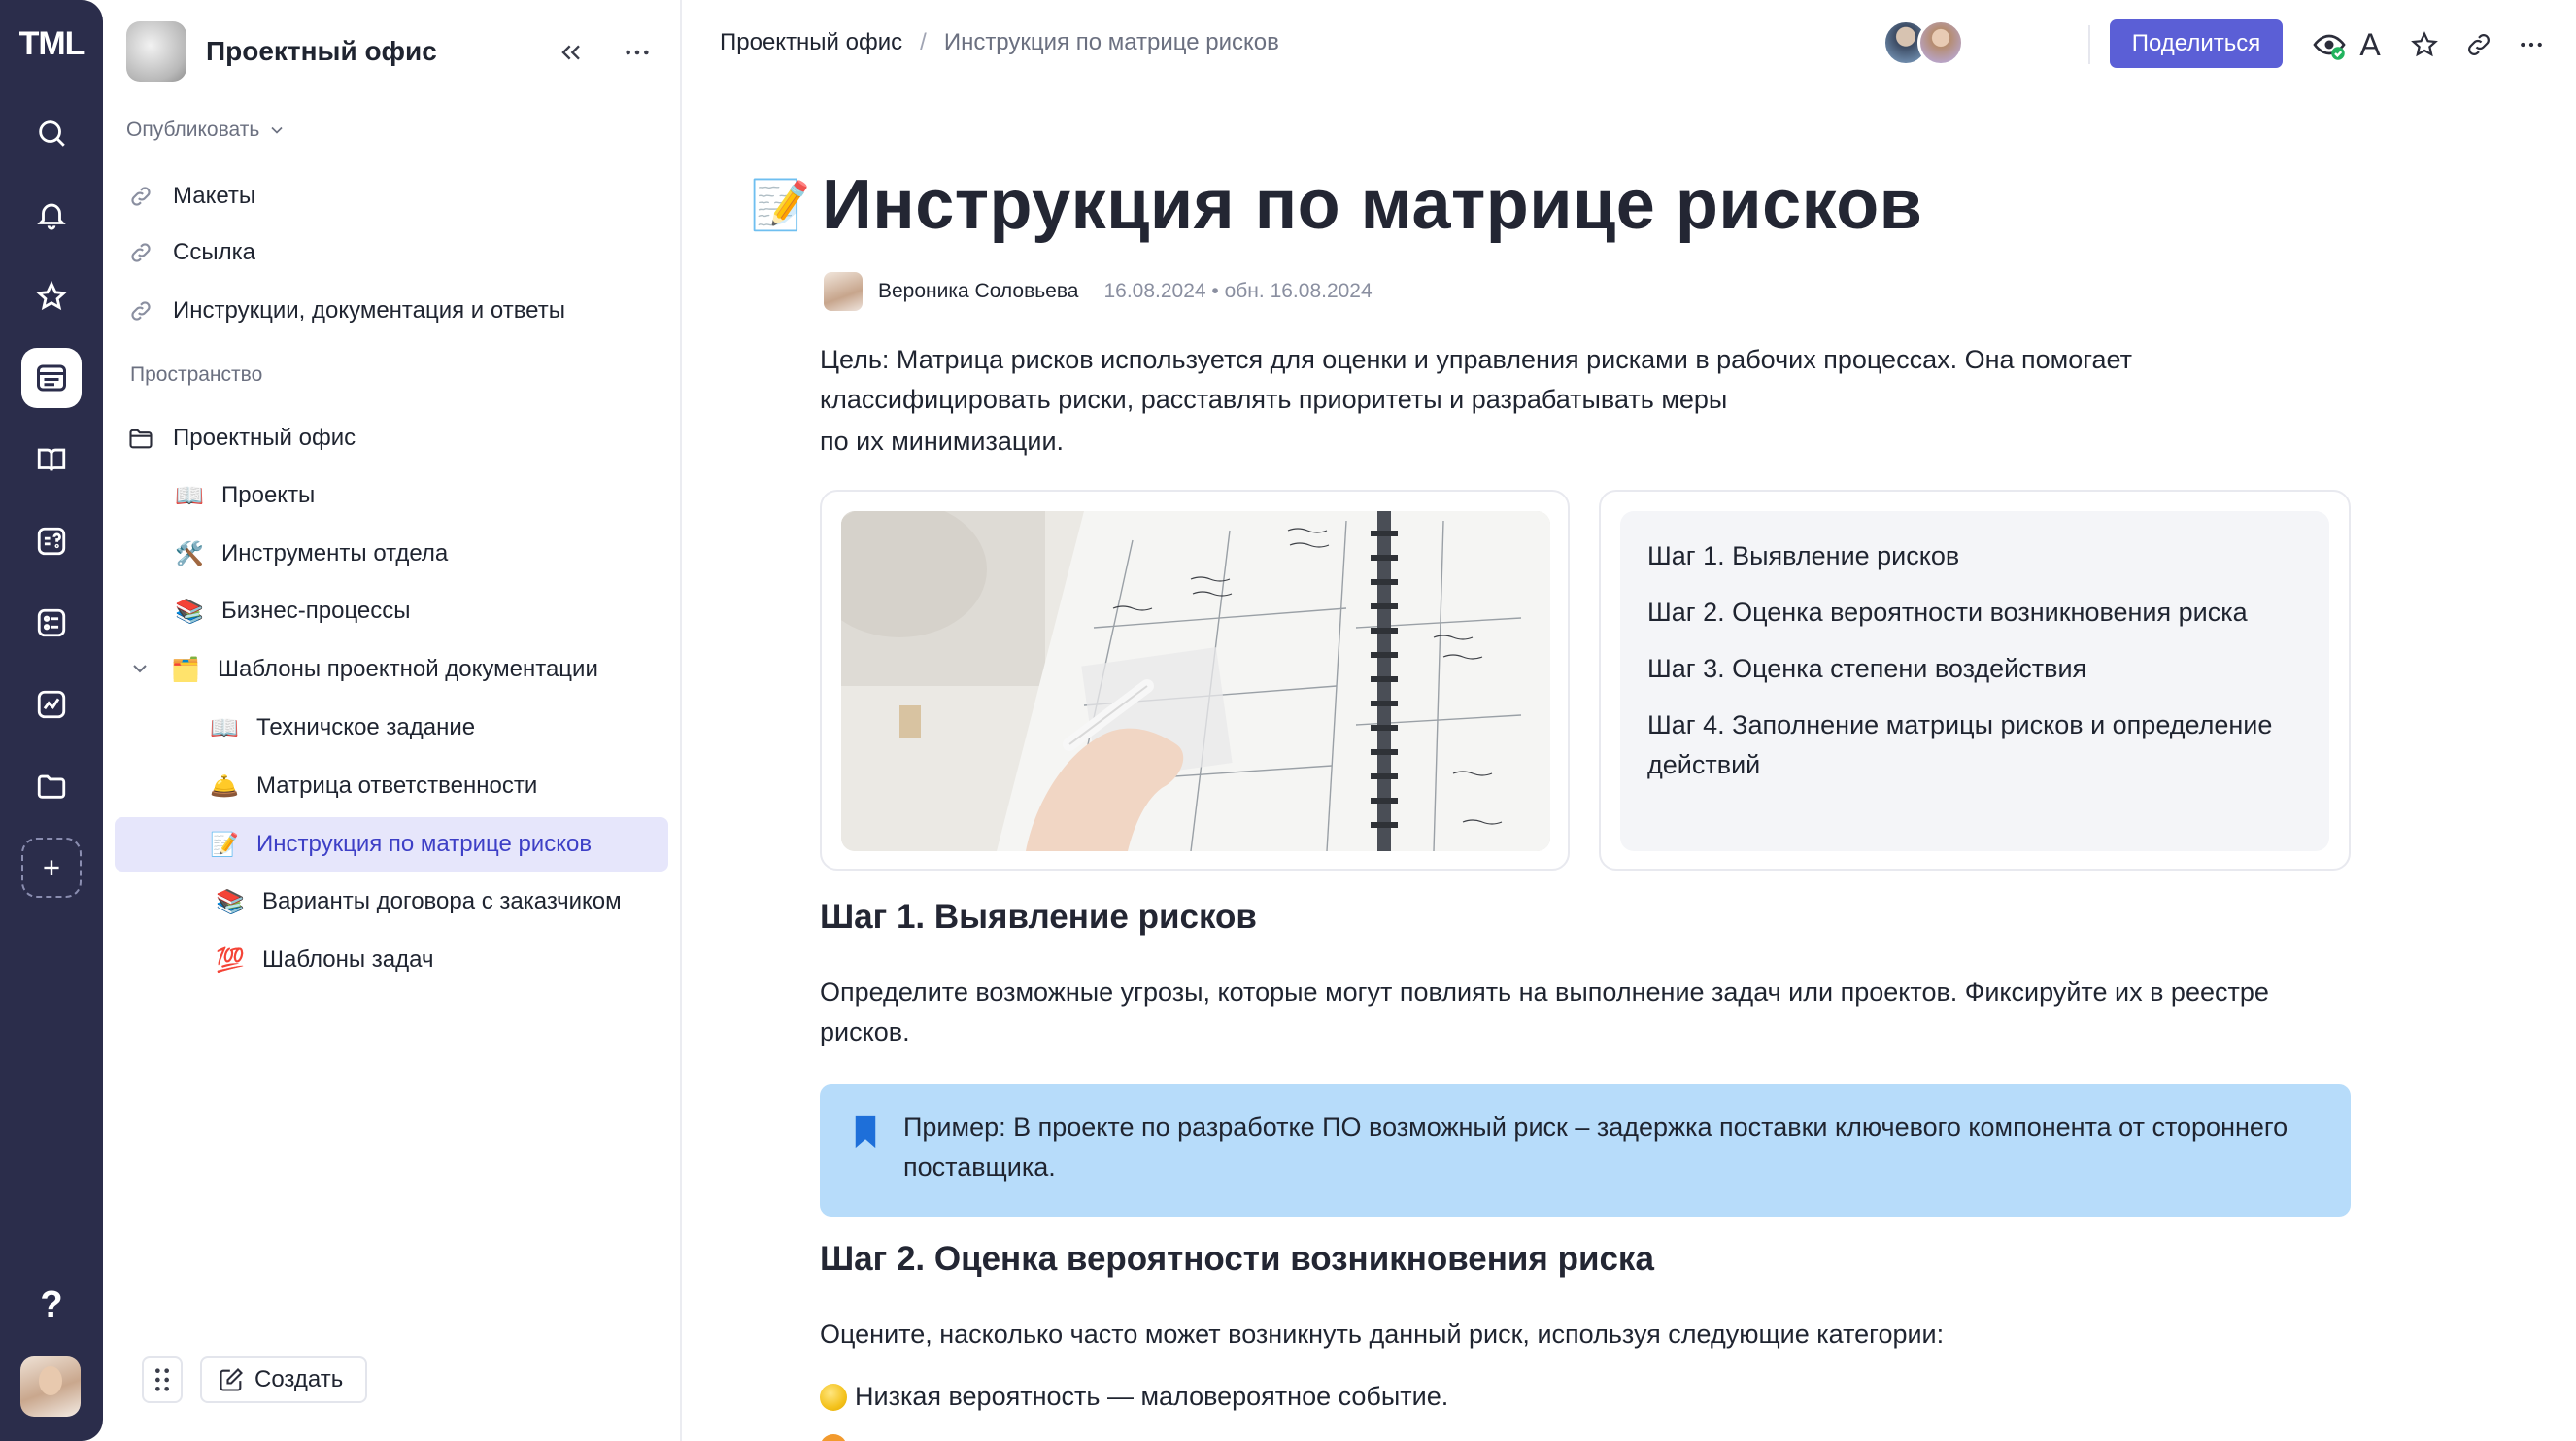 The image size is (2576, 1441). Describe the element at coordinates (1238, 291) in the screenshot. I see `page-dates: 16.08.2024 • обн. 16.08.2024` at that location.